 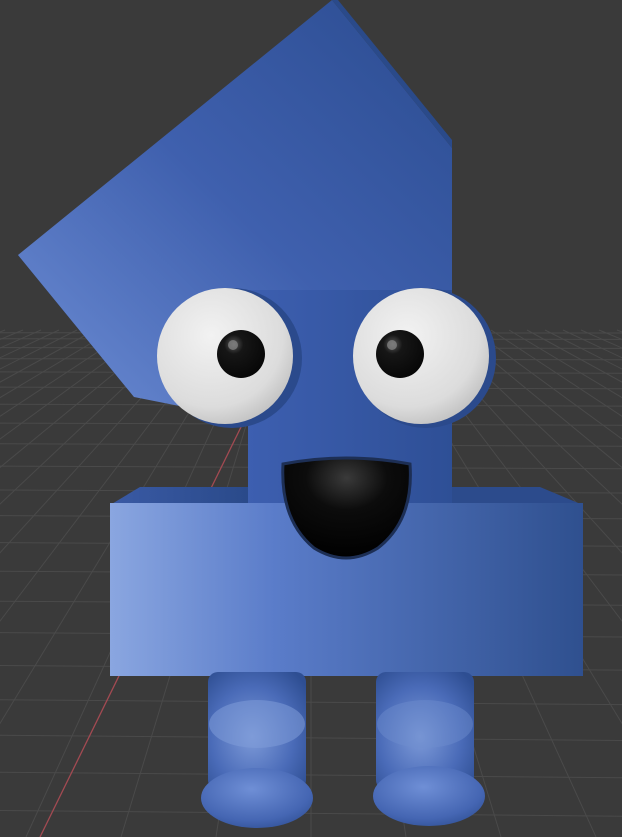 What do you see at coordinates (241, 354) in the screenshot?
I see `left-pupil` at bounding box center [241, 354].